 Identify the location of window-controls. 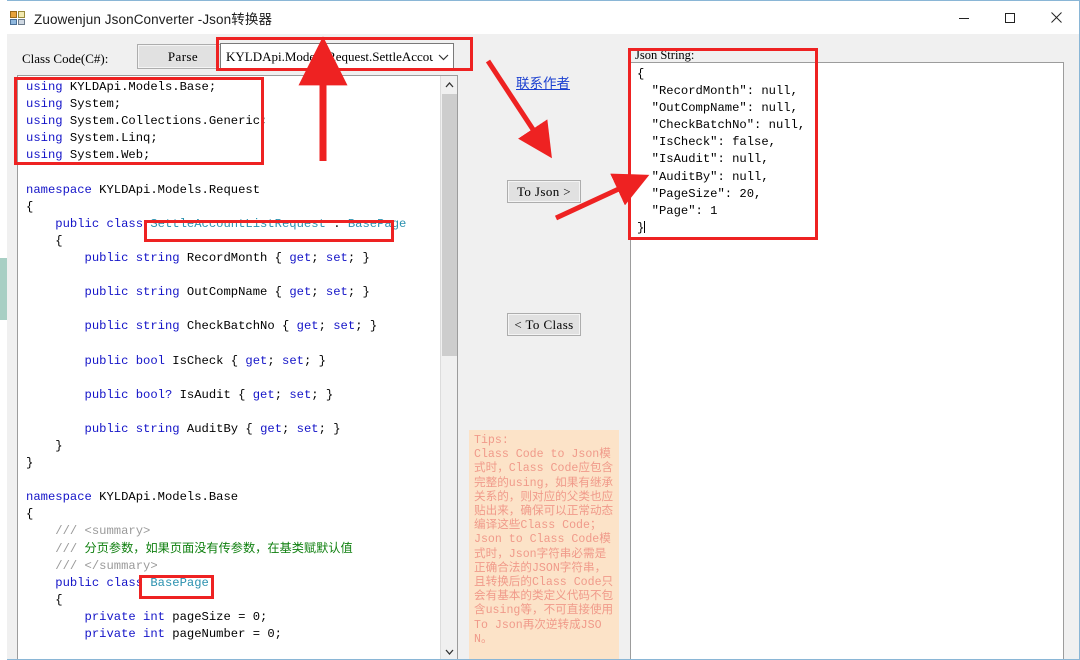
(1010, 17).